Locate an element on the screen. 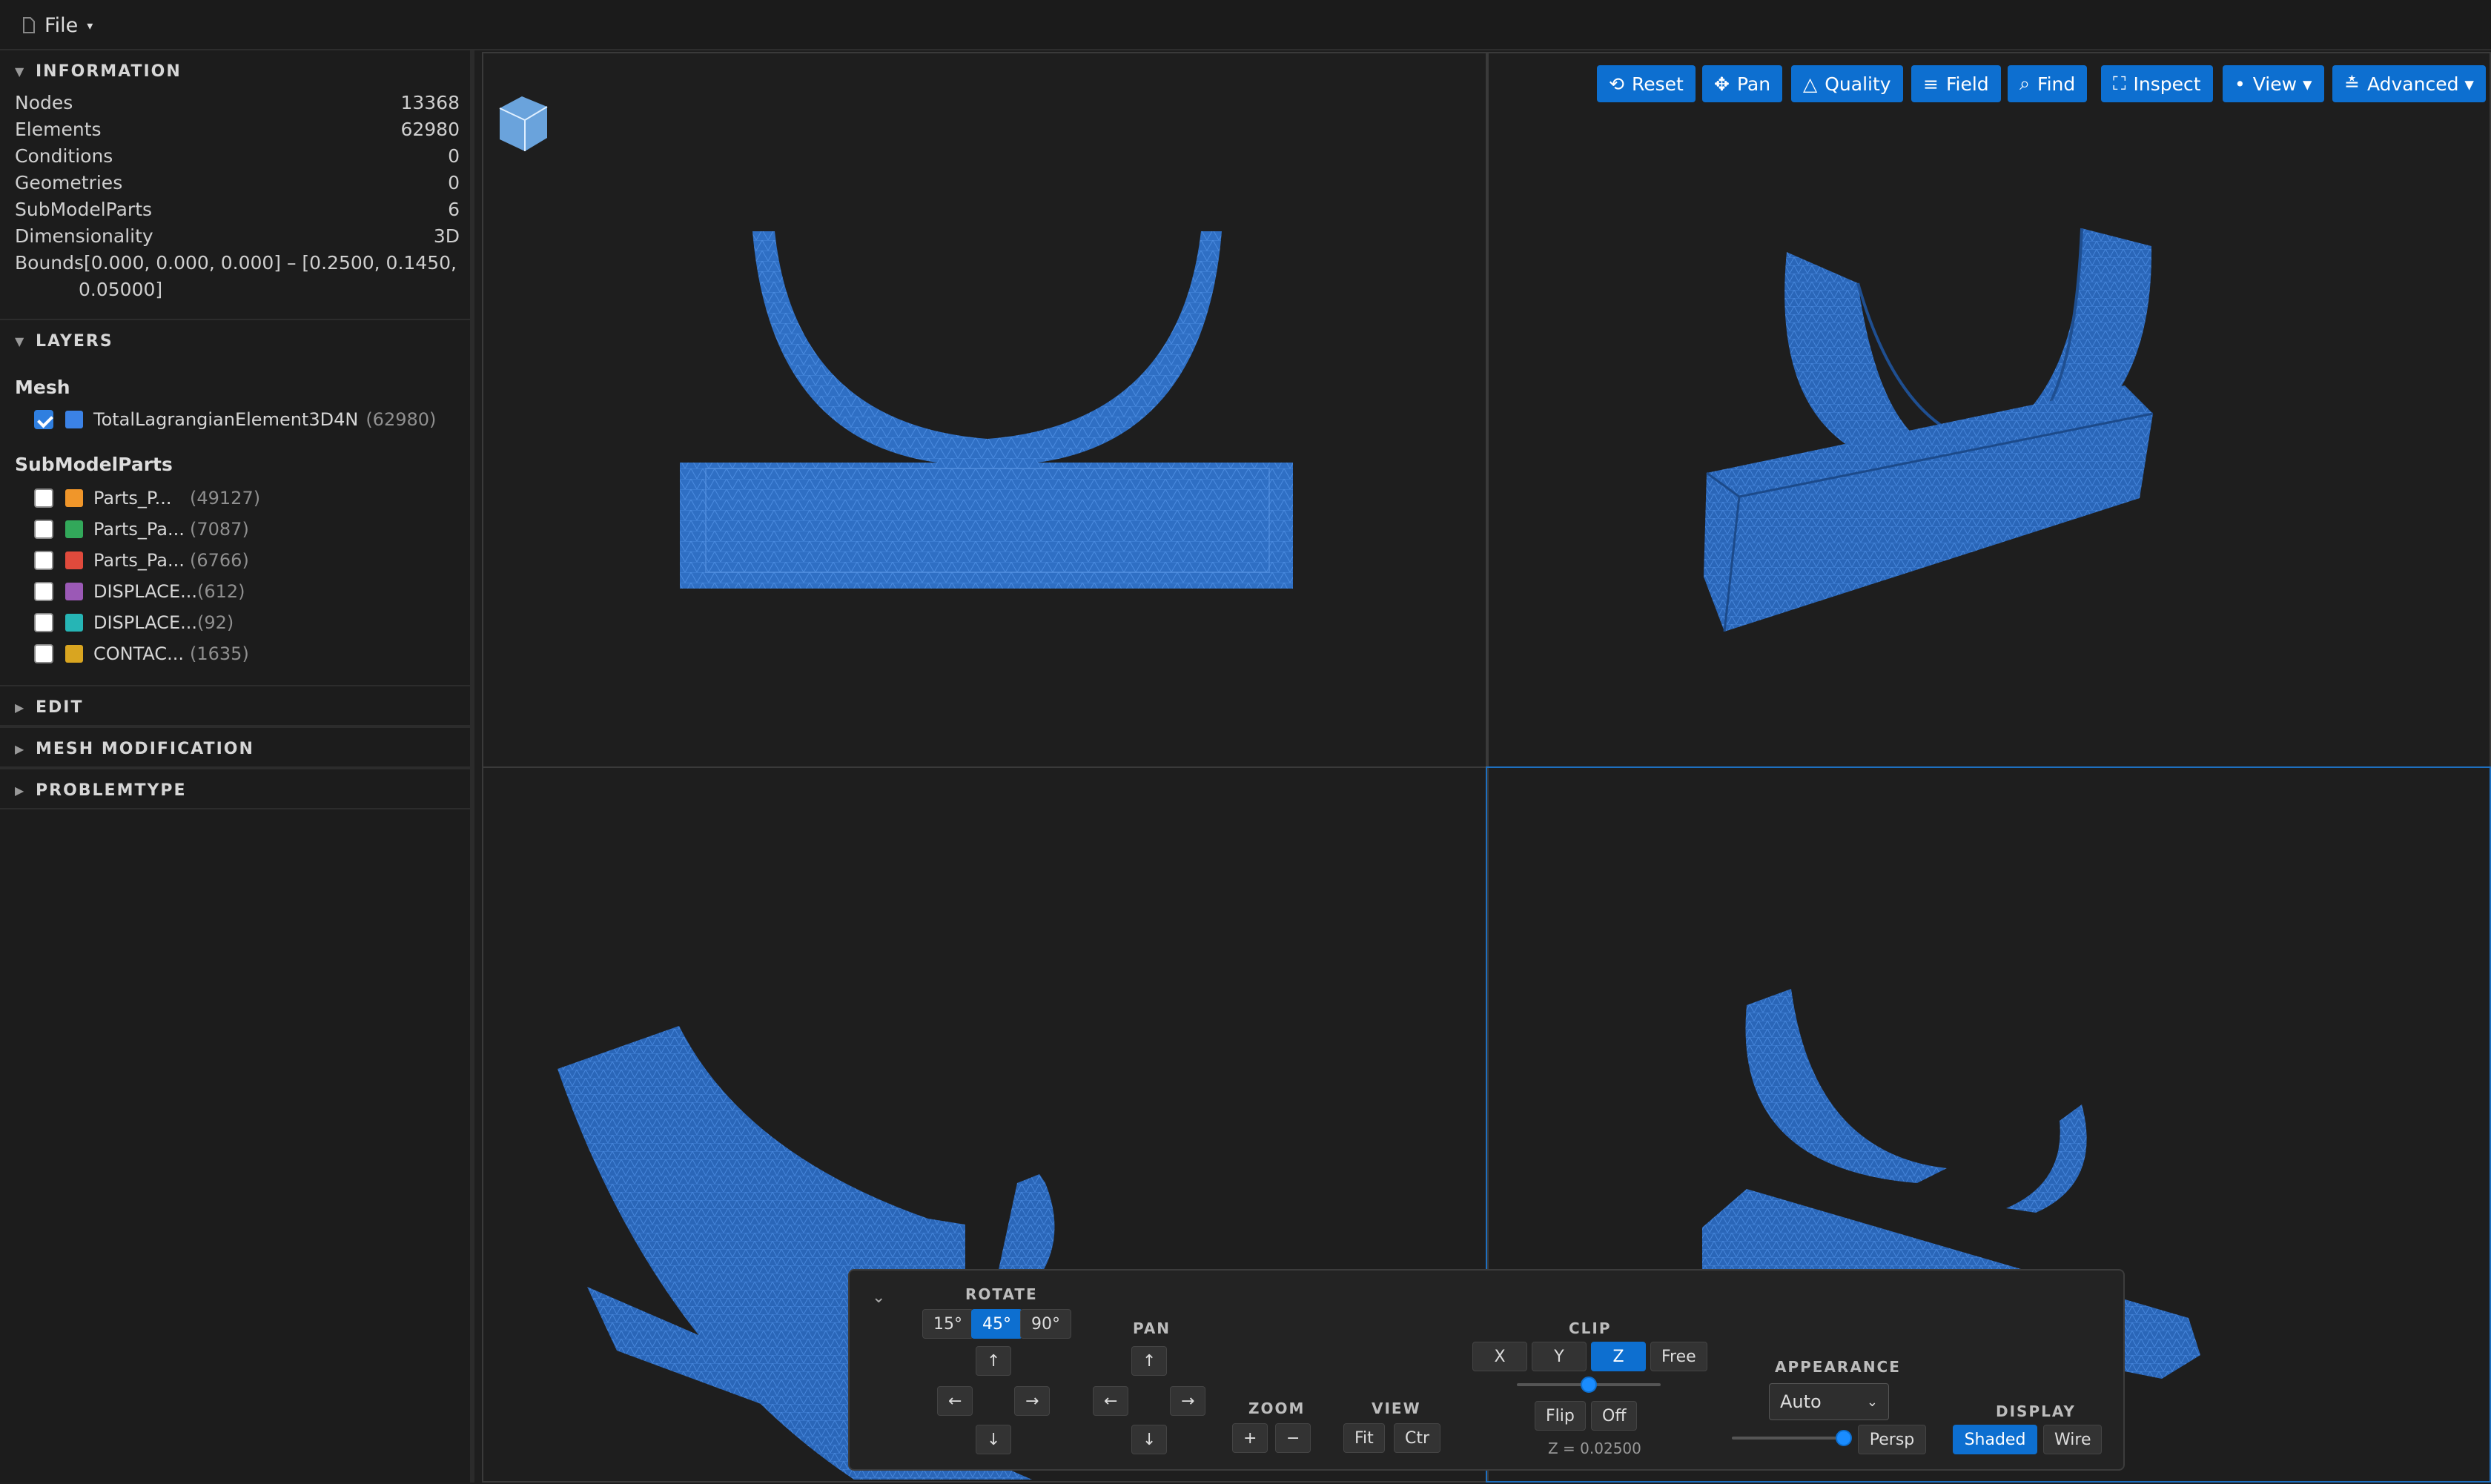 The width and height of the screenshot is (2491, 1484). reset-button: ⟲ Reset is located at coordinates (1647, 83).